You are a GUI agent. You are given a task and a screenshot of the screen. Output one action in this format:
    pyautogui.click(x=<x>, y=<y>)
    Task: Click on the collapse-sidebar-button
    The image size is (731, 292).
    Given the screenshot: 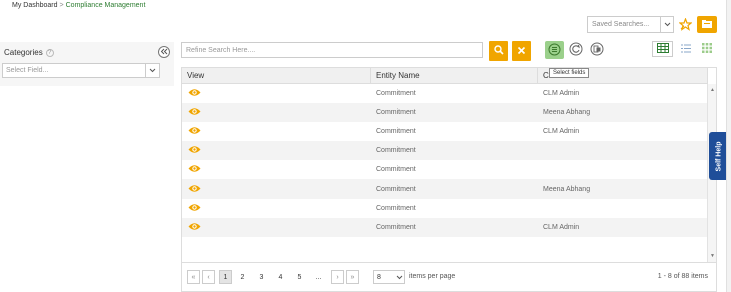 What is the action you would take?
    pyautogui.click(x=164, y=52)
    